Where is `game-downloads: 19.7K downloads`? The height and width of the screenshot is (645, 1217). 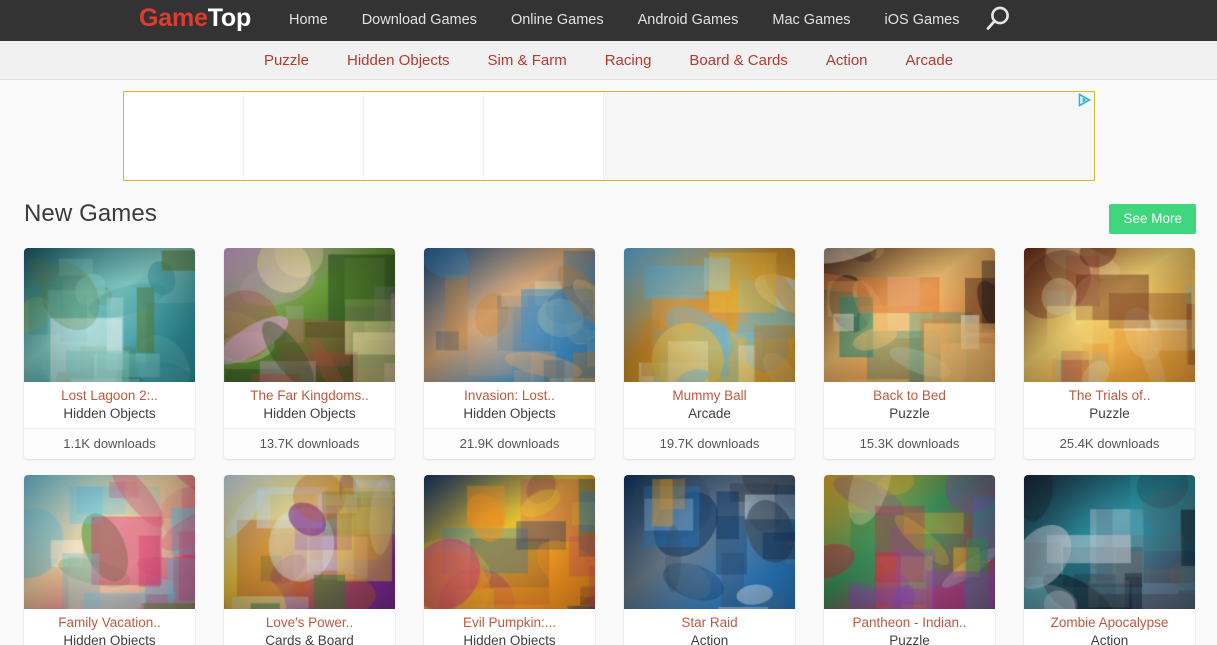 game-downloads: 19.7K downloads is located at coordinates (709, 443).